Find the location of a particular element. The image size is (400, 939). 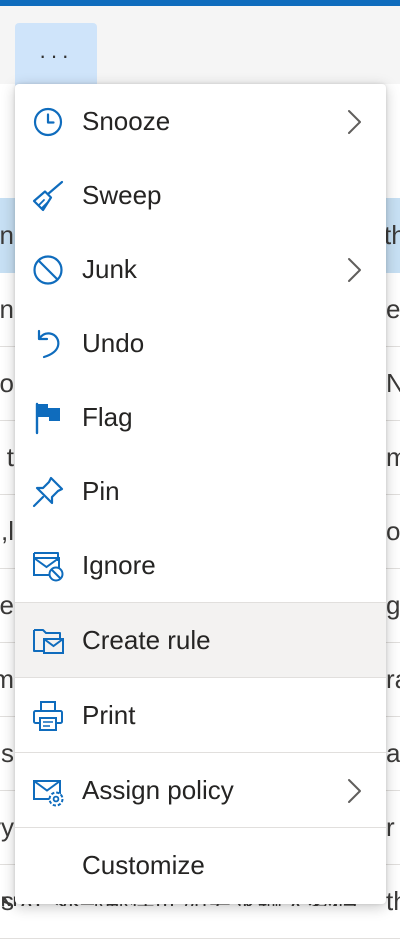

menu-item-sweep: Sweep is located at coordinates (200, 195).